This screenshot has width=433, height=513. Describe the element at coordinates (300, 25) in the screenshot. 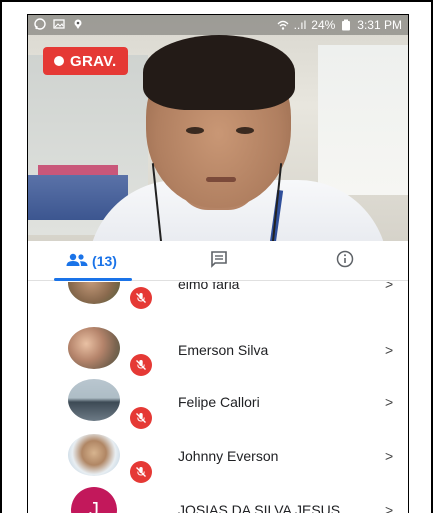

I see `signal-icon: ..ıl` at that location.